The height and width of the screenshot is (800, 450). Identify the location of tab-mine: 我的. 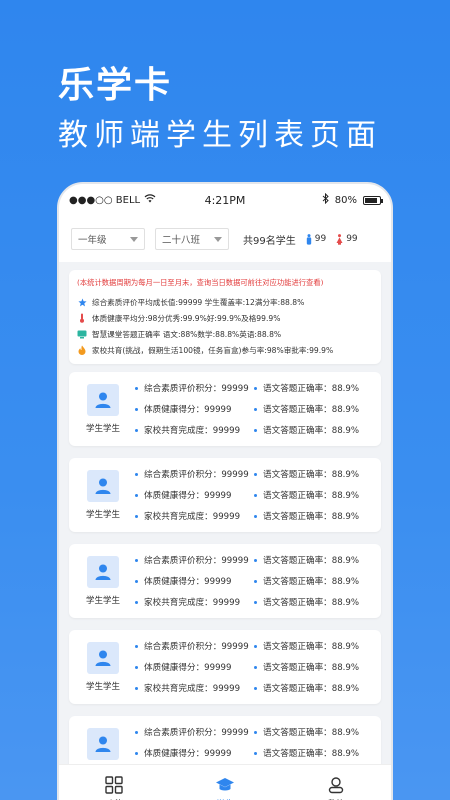
(335, 782).